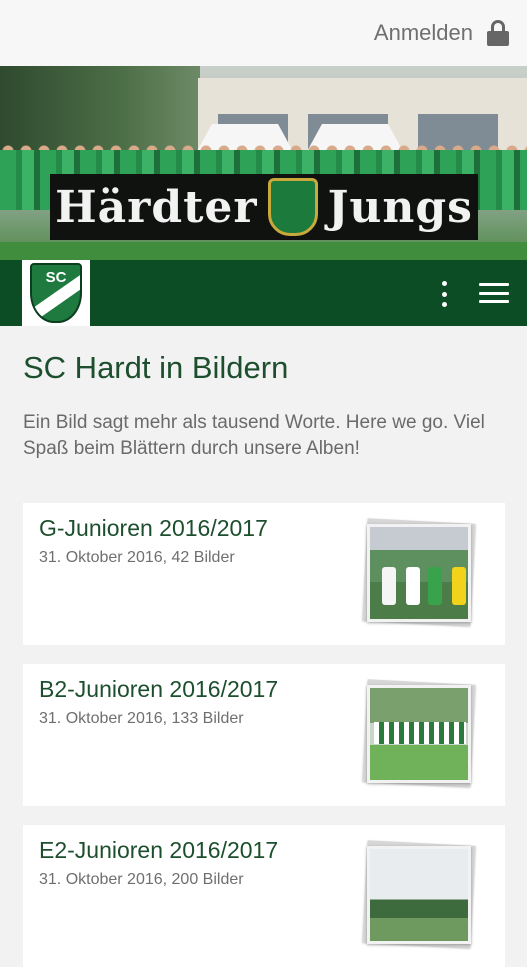 The height and width of the screenshot is (967, 527). I want to click on album-title: E2-Junioren 2016/2017, so click(159, 850).